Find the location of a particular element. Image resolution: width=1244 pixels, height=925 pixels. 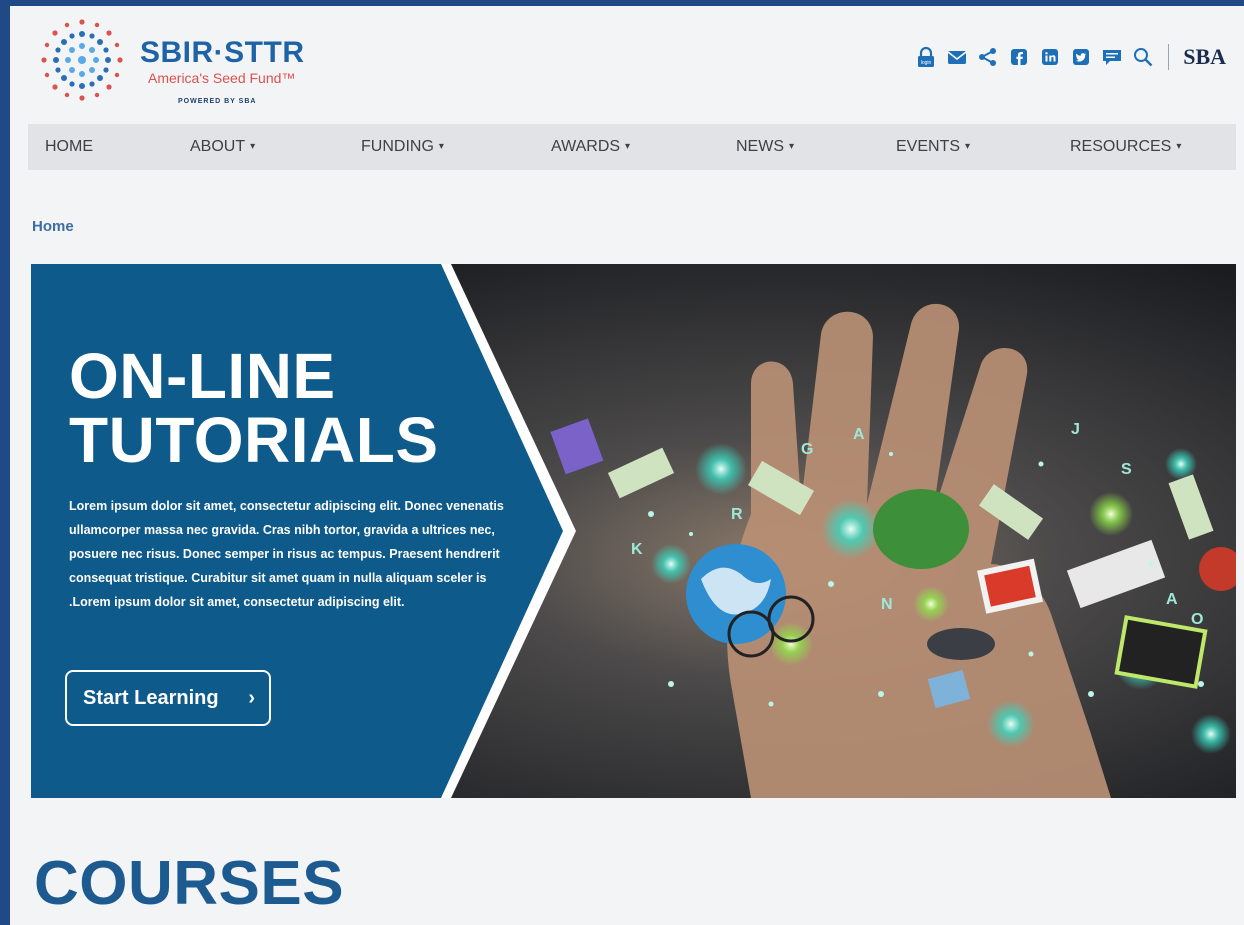

breadcrumb-home: Home is located at coordinates (53, 226).